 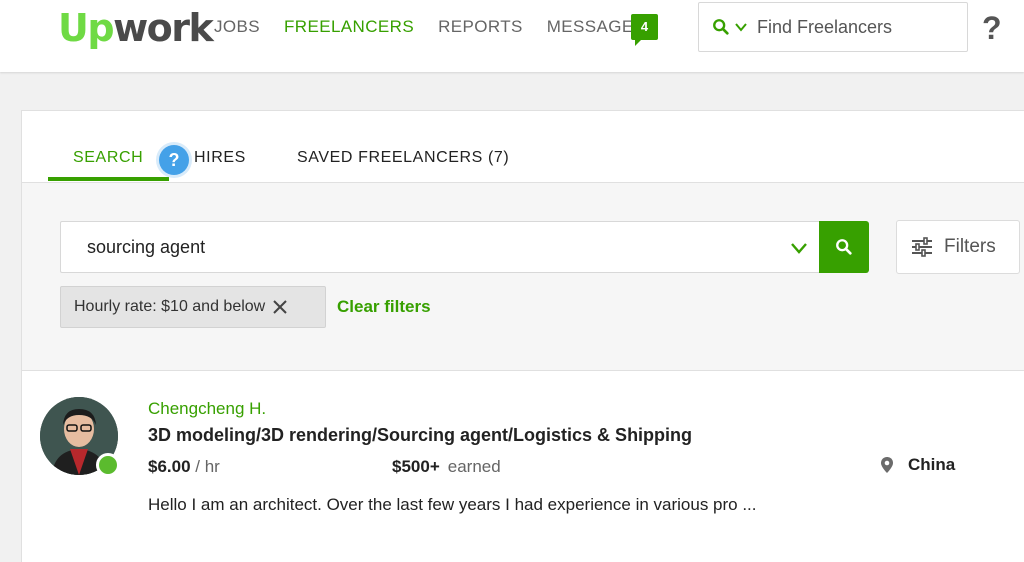 What do you see at coordinates (403, 158) in the screenshot?
I see `tab-saved-freelancers: SAVED FREELANCERS (7)` at bounding box center [403, 158].